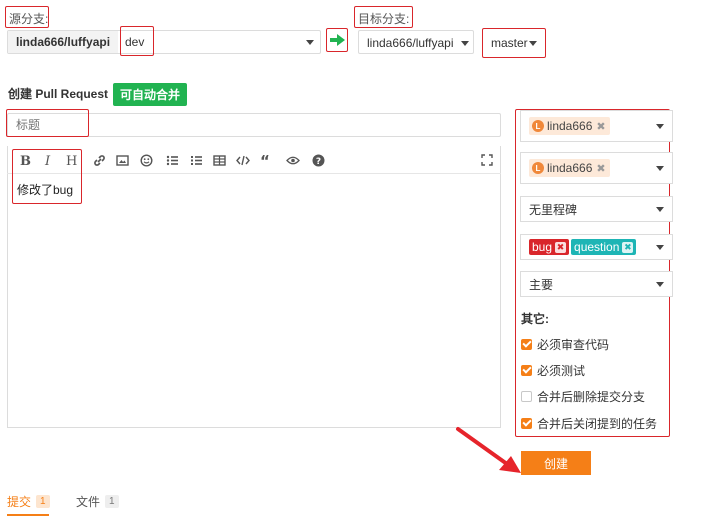 This screenshot has height=517, width=728. I want to click on option-label: 合并后删除提交分支, so click(591, 397).